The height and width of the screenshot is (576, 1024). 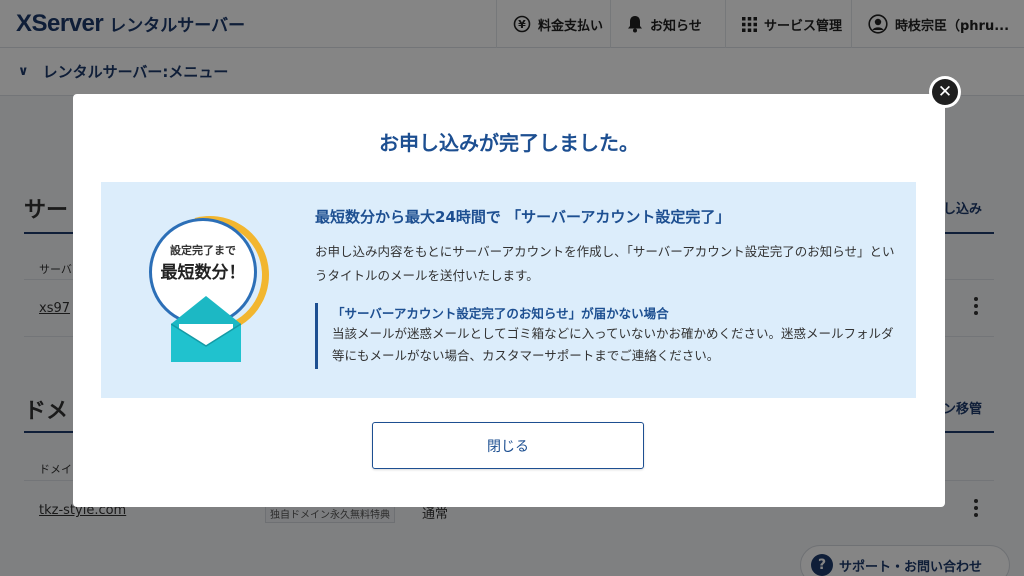 I want to click on envelope-icon, so click(x=206, y=330).